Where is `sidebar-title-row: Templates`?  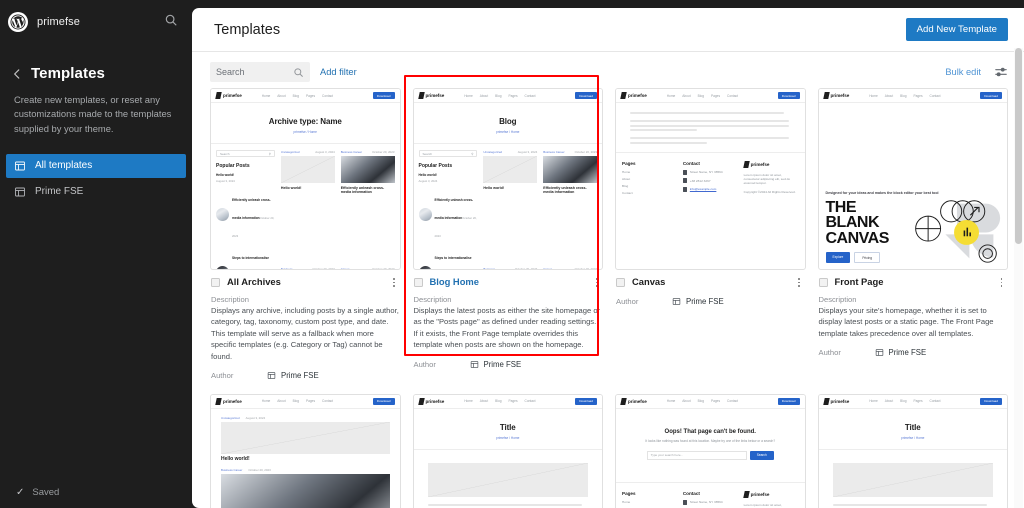 sidebar-title-row: Templates is located at coordinates (96, 73).